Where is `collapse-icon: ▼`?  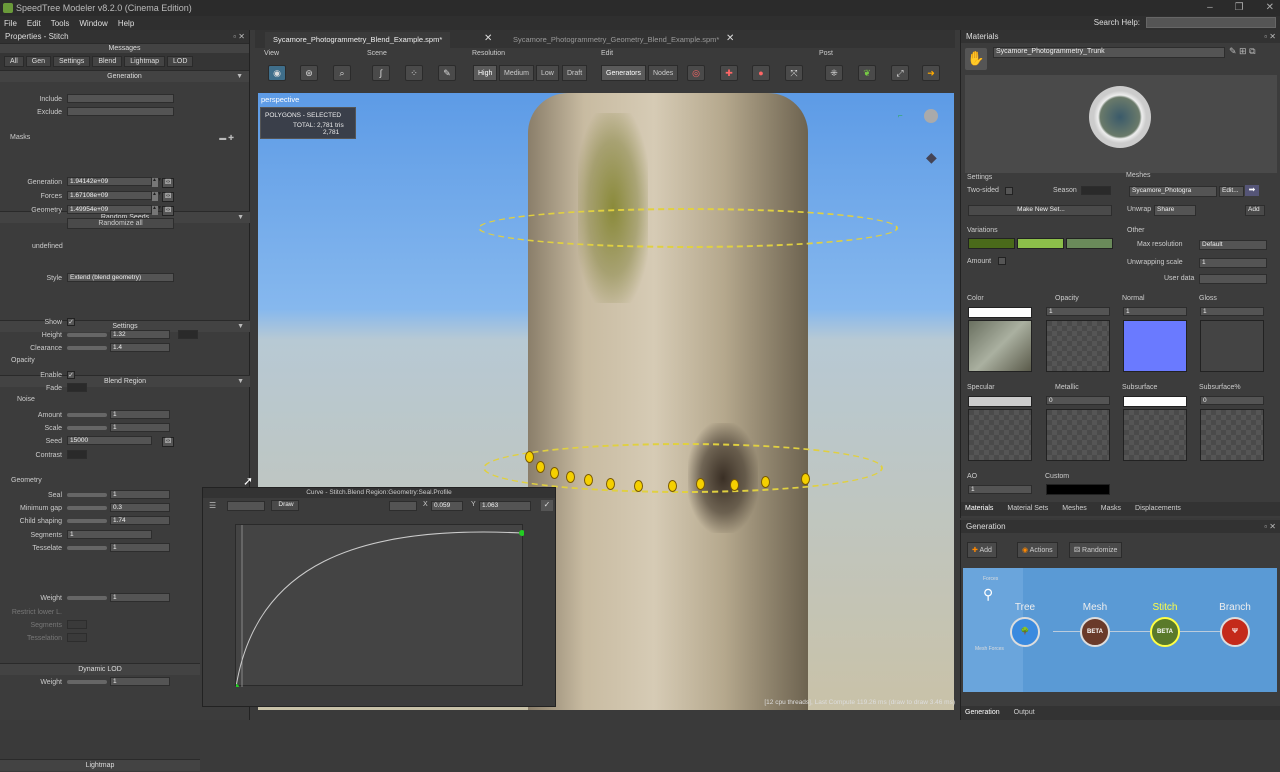 collapse-icon: ▼ is located at coordinates (239, 77).